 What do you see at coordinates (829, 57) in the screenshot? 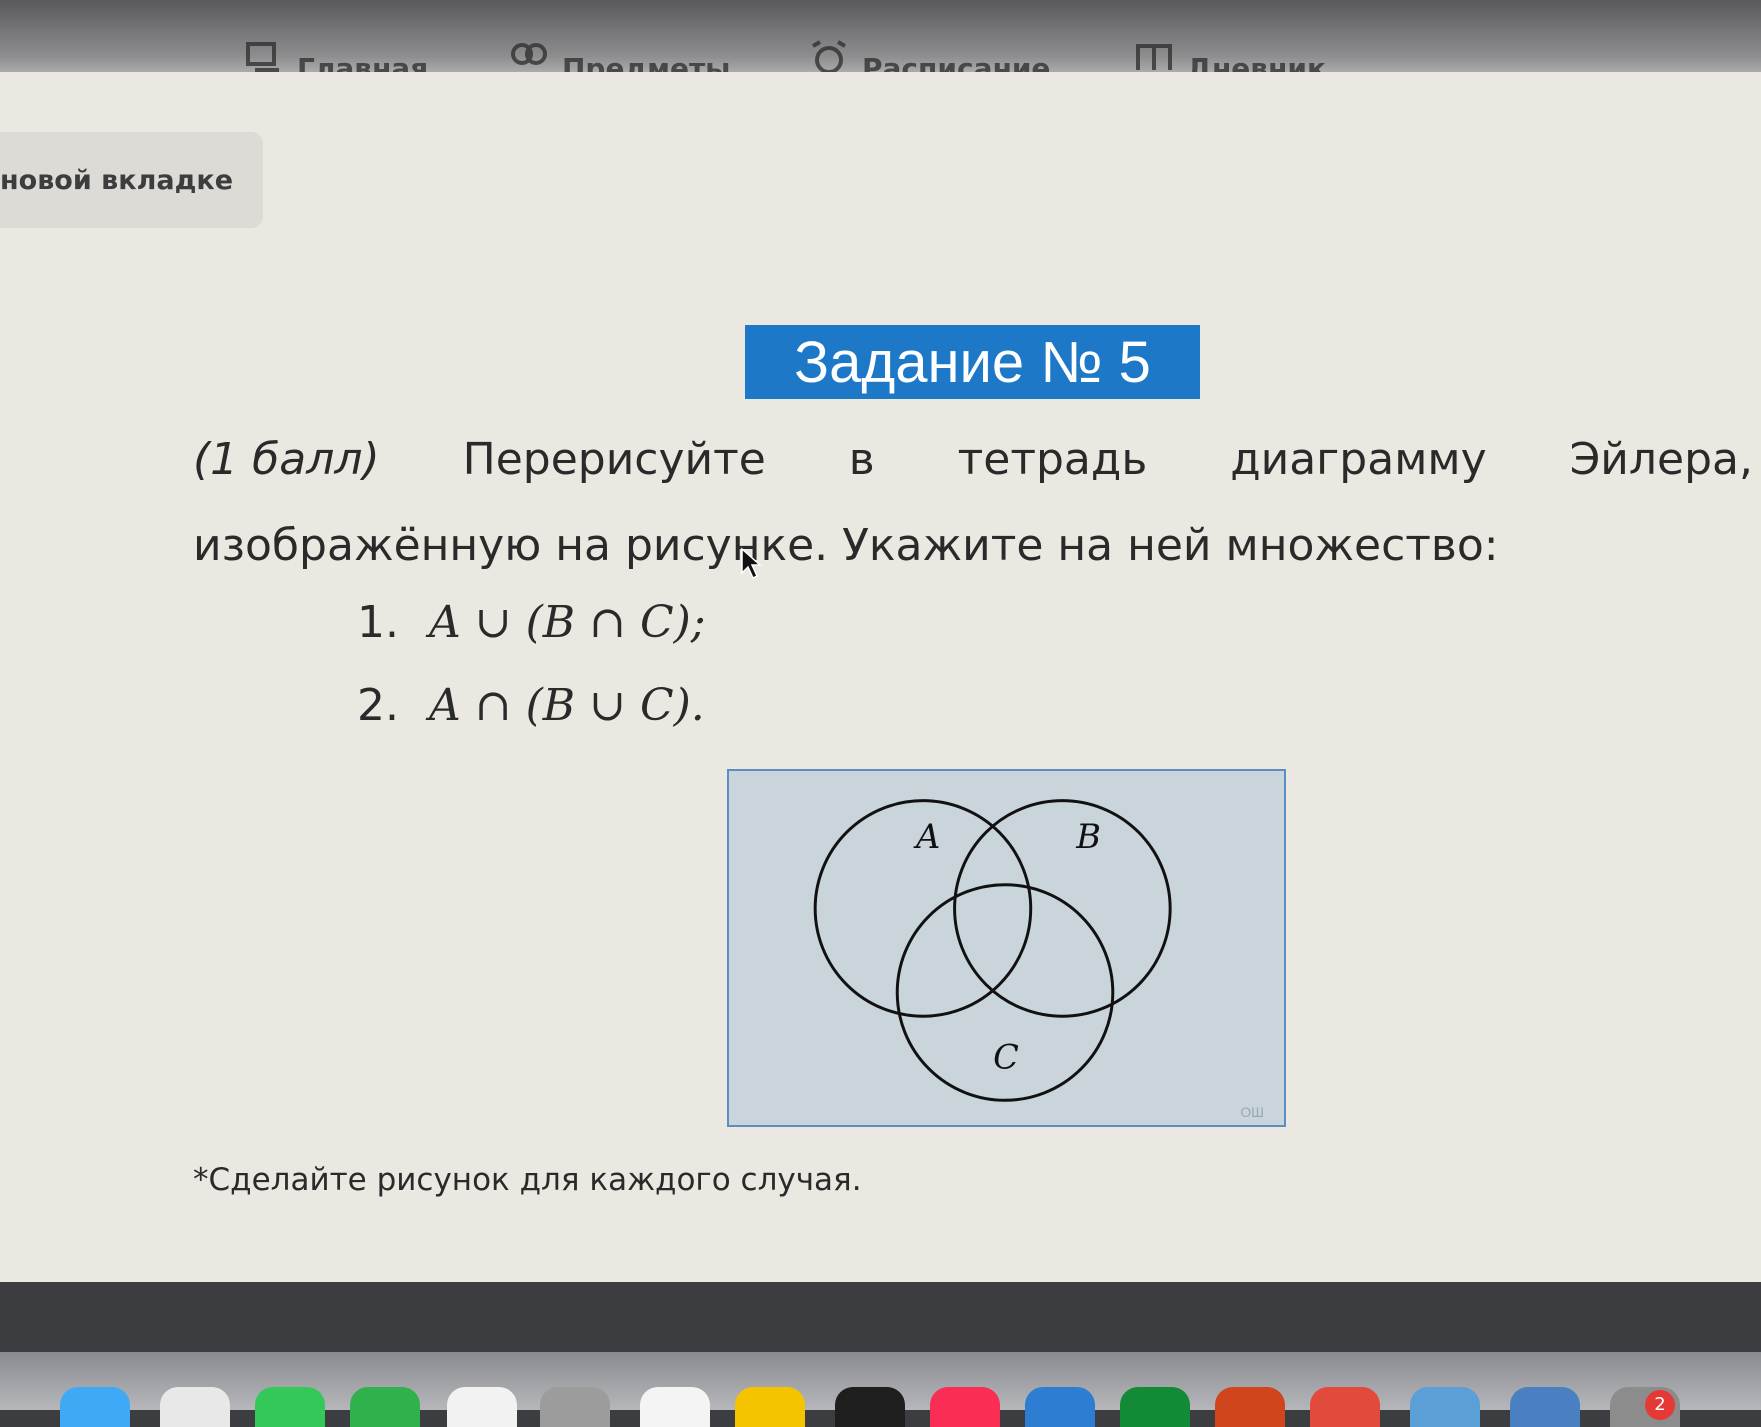
I see `alarm-clock-icon` at bounding box center [829, 57].